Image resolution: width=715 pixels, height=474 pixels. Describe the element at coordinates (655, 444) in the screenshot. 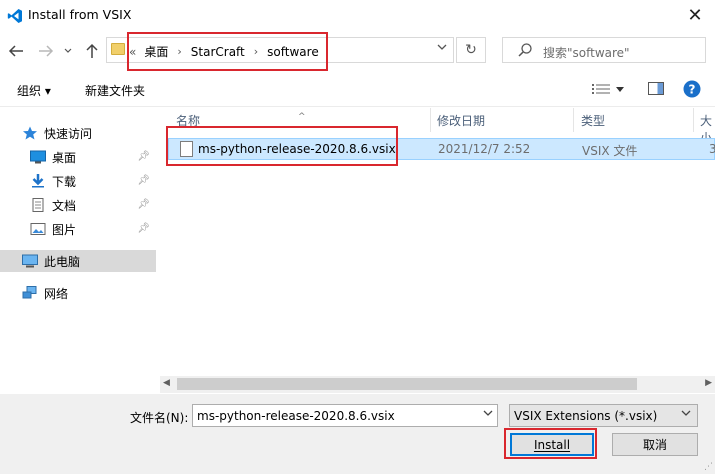

I see `cancel-button: 取消` at that location.